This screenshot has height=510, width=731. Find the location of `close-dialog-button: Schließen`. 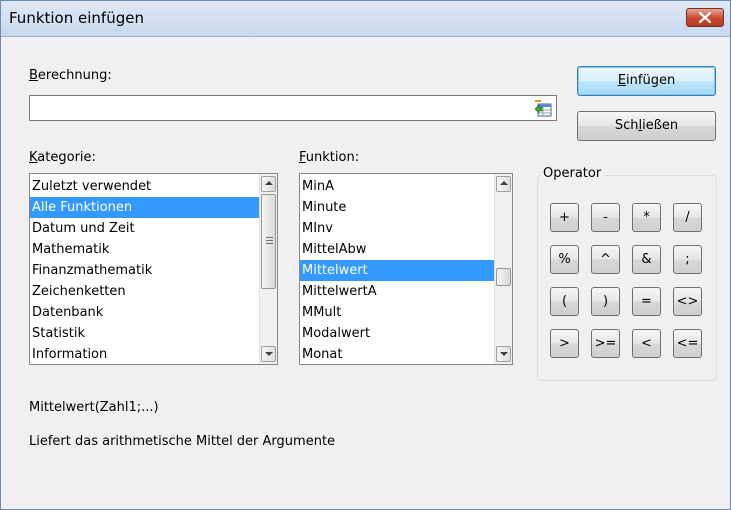

close-dialog-button: Schließen is located at coordinates (646, 126).